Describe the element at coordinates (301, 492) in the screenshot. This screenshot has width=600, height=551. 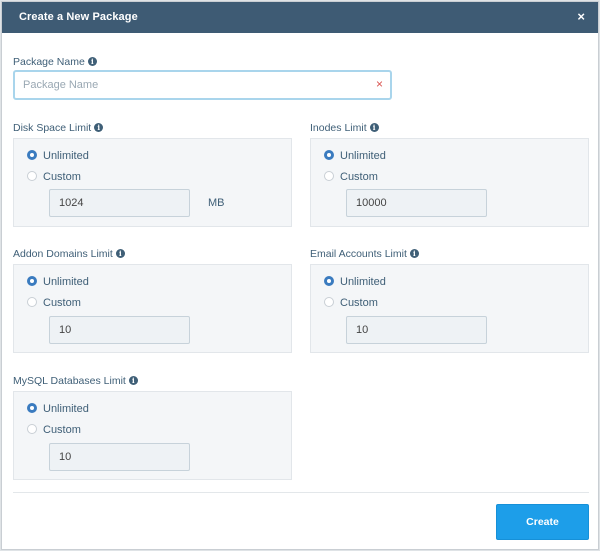
I see `footer-divider` at that location.